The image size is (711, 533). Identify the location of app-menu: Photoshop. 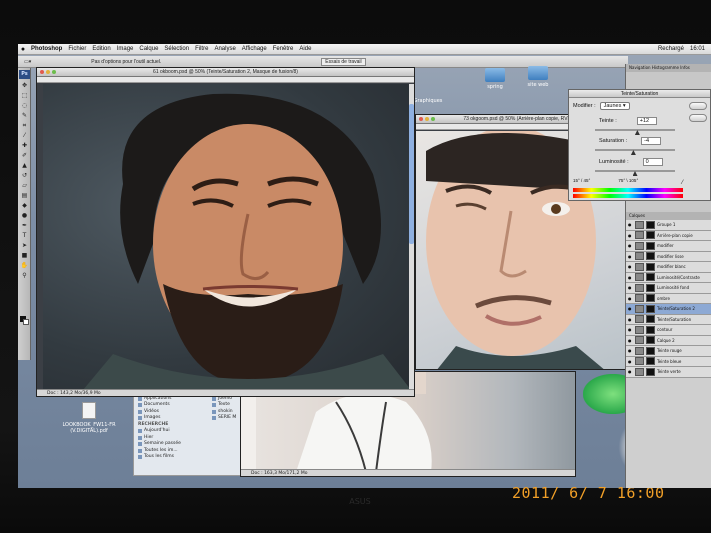
(46, 49).